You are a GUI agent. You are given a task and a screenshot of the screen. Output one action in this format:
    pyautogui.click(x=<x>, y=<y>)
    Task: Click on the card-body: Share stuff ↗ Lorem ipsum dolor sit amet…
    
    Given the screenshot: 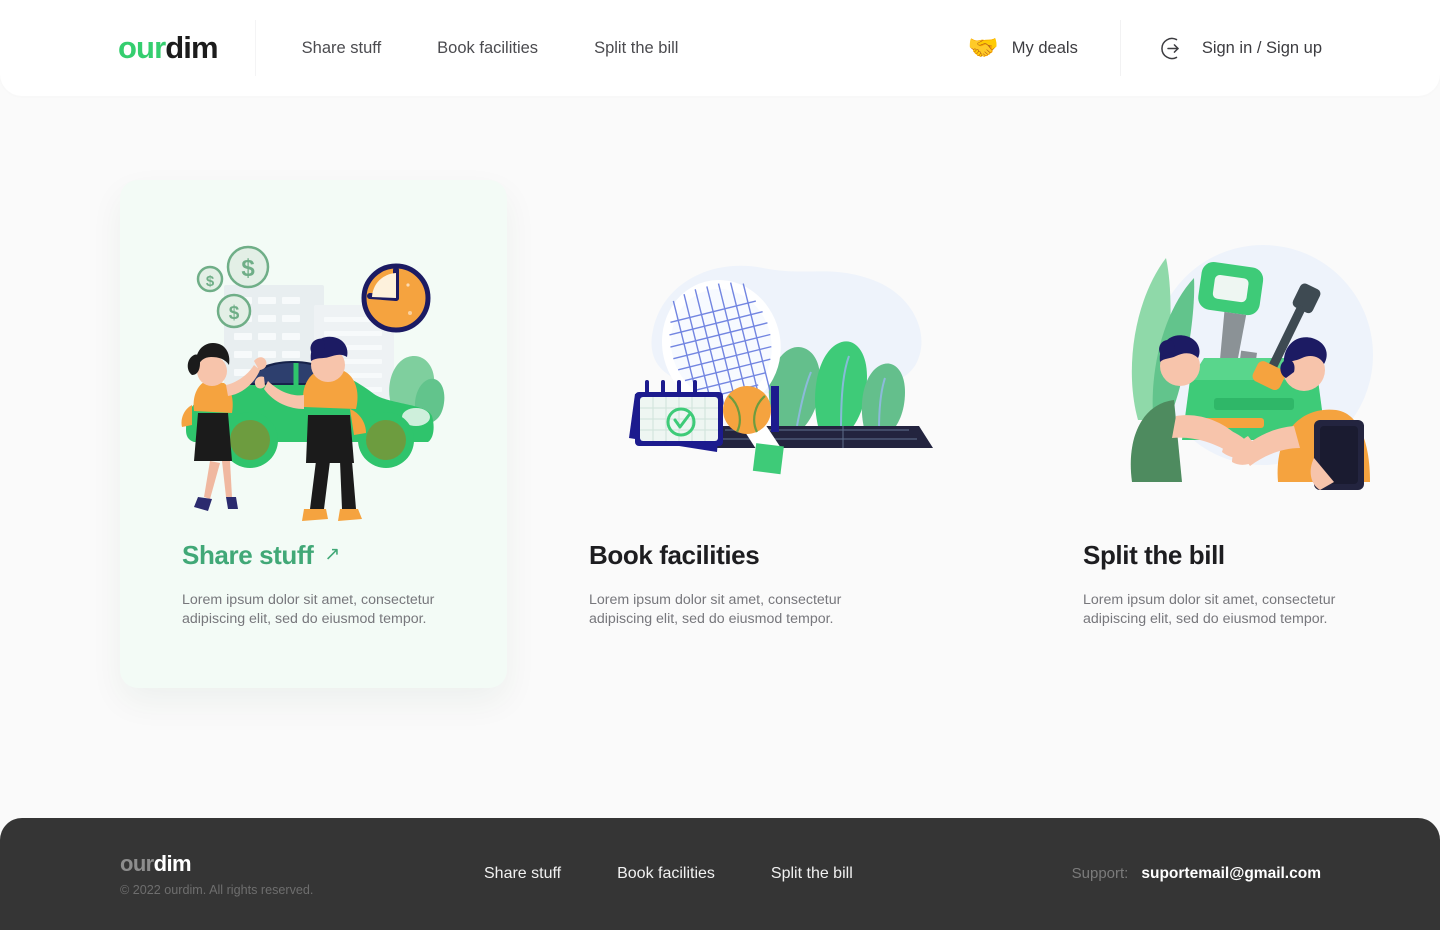 What is the action you would take?
    pyautogui.click(x=313, y=584)
    